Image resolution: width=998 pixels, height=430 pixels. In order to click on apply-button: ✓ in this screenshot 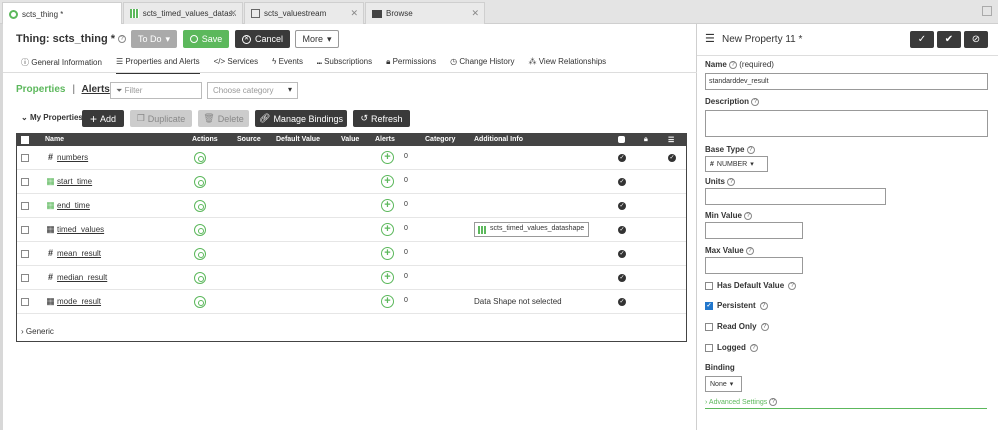, I will do `click(922, 39)`.